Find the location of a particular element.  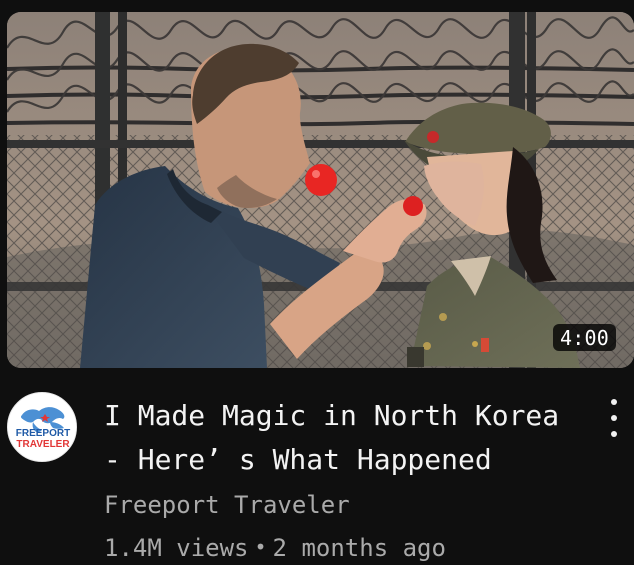

more-actions-button is located at coordinates (614, 418).